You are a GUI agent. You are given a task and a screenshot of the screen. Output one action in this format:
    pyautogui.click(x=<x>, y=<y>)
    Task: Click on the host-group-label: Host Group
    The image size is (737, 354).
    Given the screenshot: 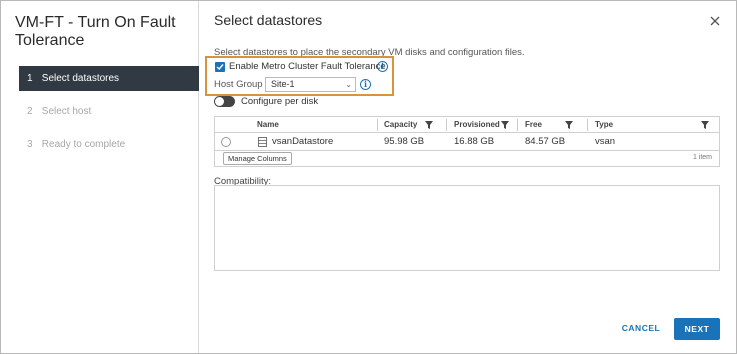 What is the action you would take?
    pyautogui.click(x=238, y=84)
    